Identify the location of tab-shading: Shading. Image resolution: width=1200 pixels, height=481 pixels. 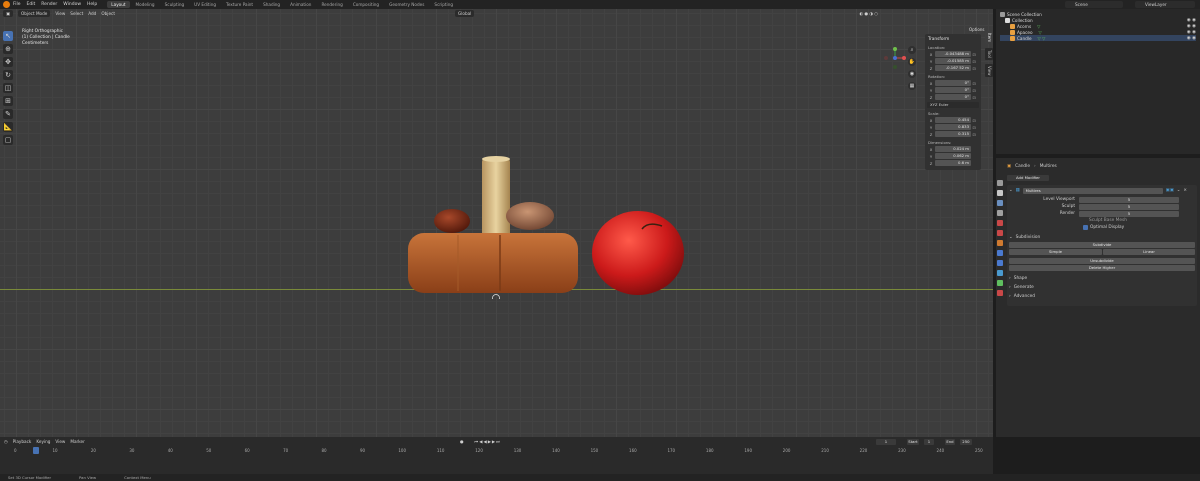
(271, 4).